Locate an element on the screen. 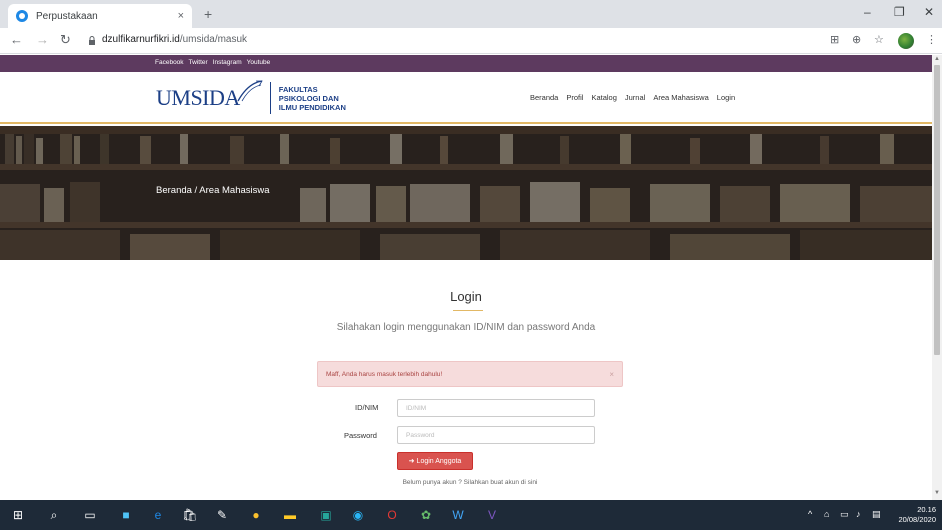 This screenshot has width=942, height=530. notification-icon: ▤ is located at coordinates (876, 514).